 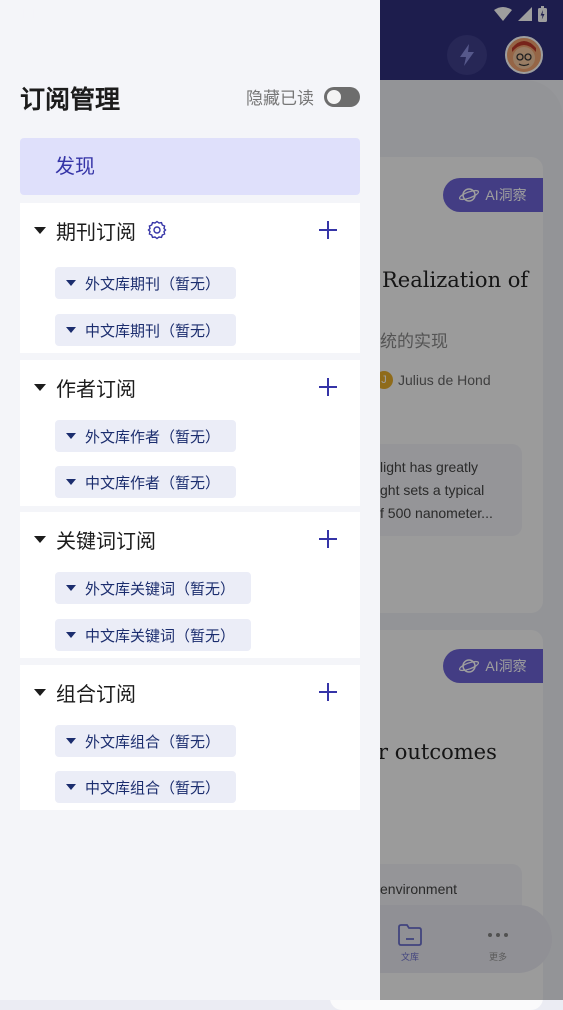 What do you see at coordinates (190, 692) in the screenshot?
I see `section-header: 组合订阅` at bounding box center [190, 692].